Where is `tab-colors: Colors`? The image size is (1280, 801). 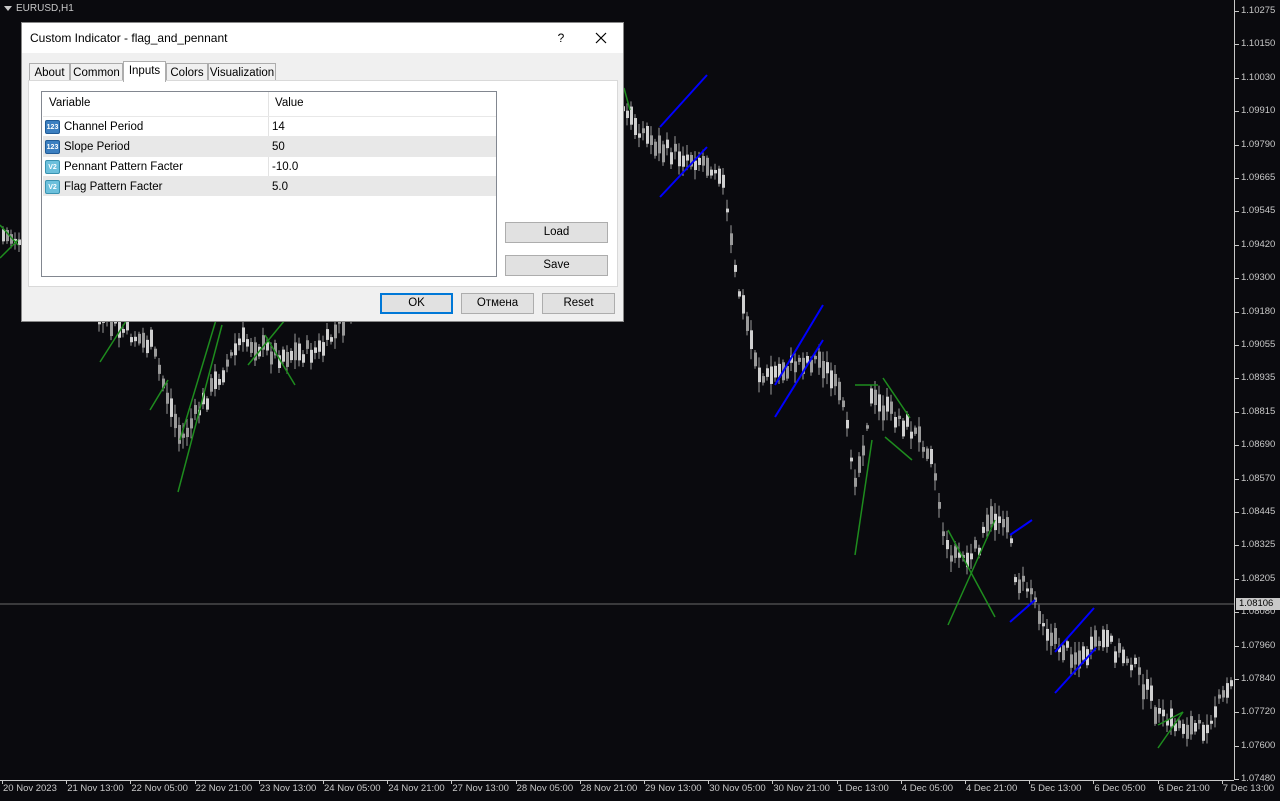 tab-colors: Colors is located at coordinates (187, 72).